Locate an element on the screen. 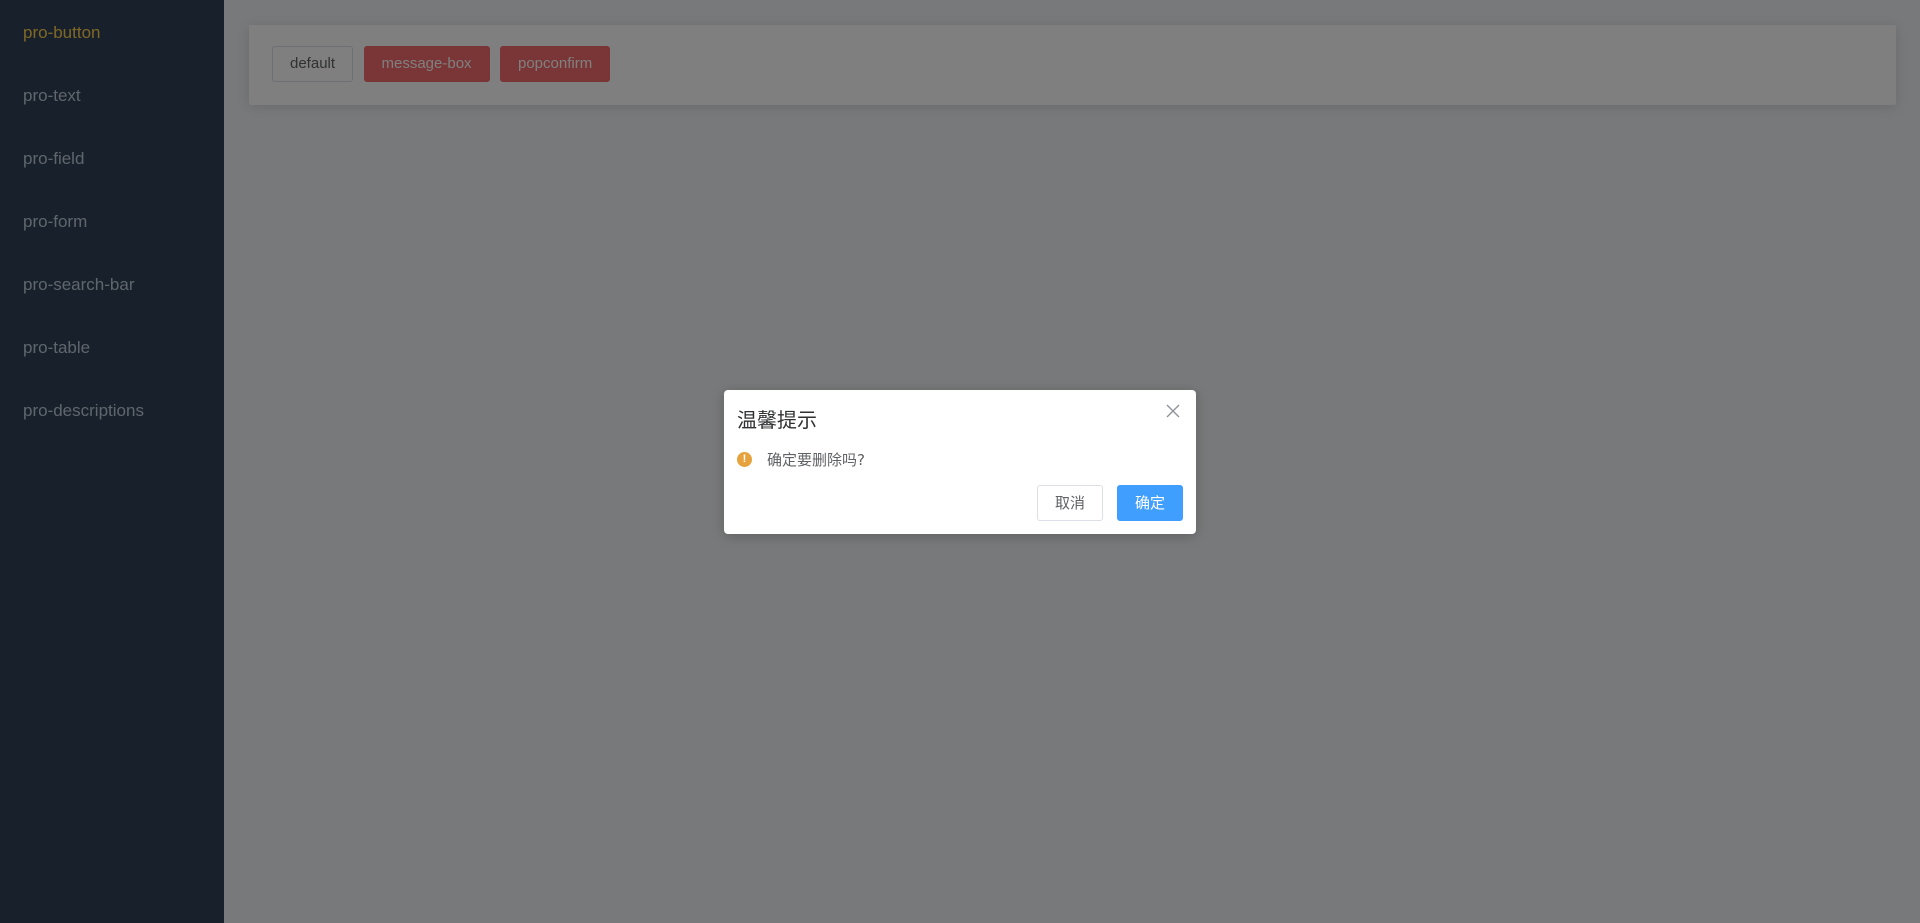 The height and width of the screenshot is (923, 1920). dialog-footer: 取消 确定 is located at coordinates (1109, 503).